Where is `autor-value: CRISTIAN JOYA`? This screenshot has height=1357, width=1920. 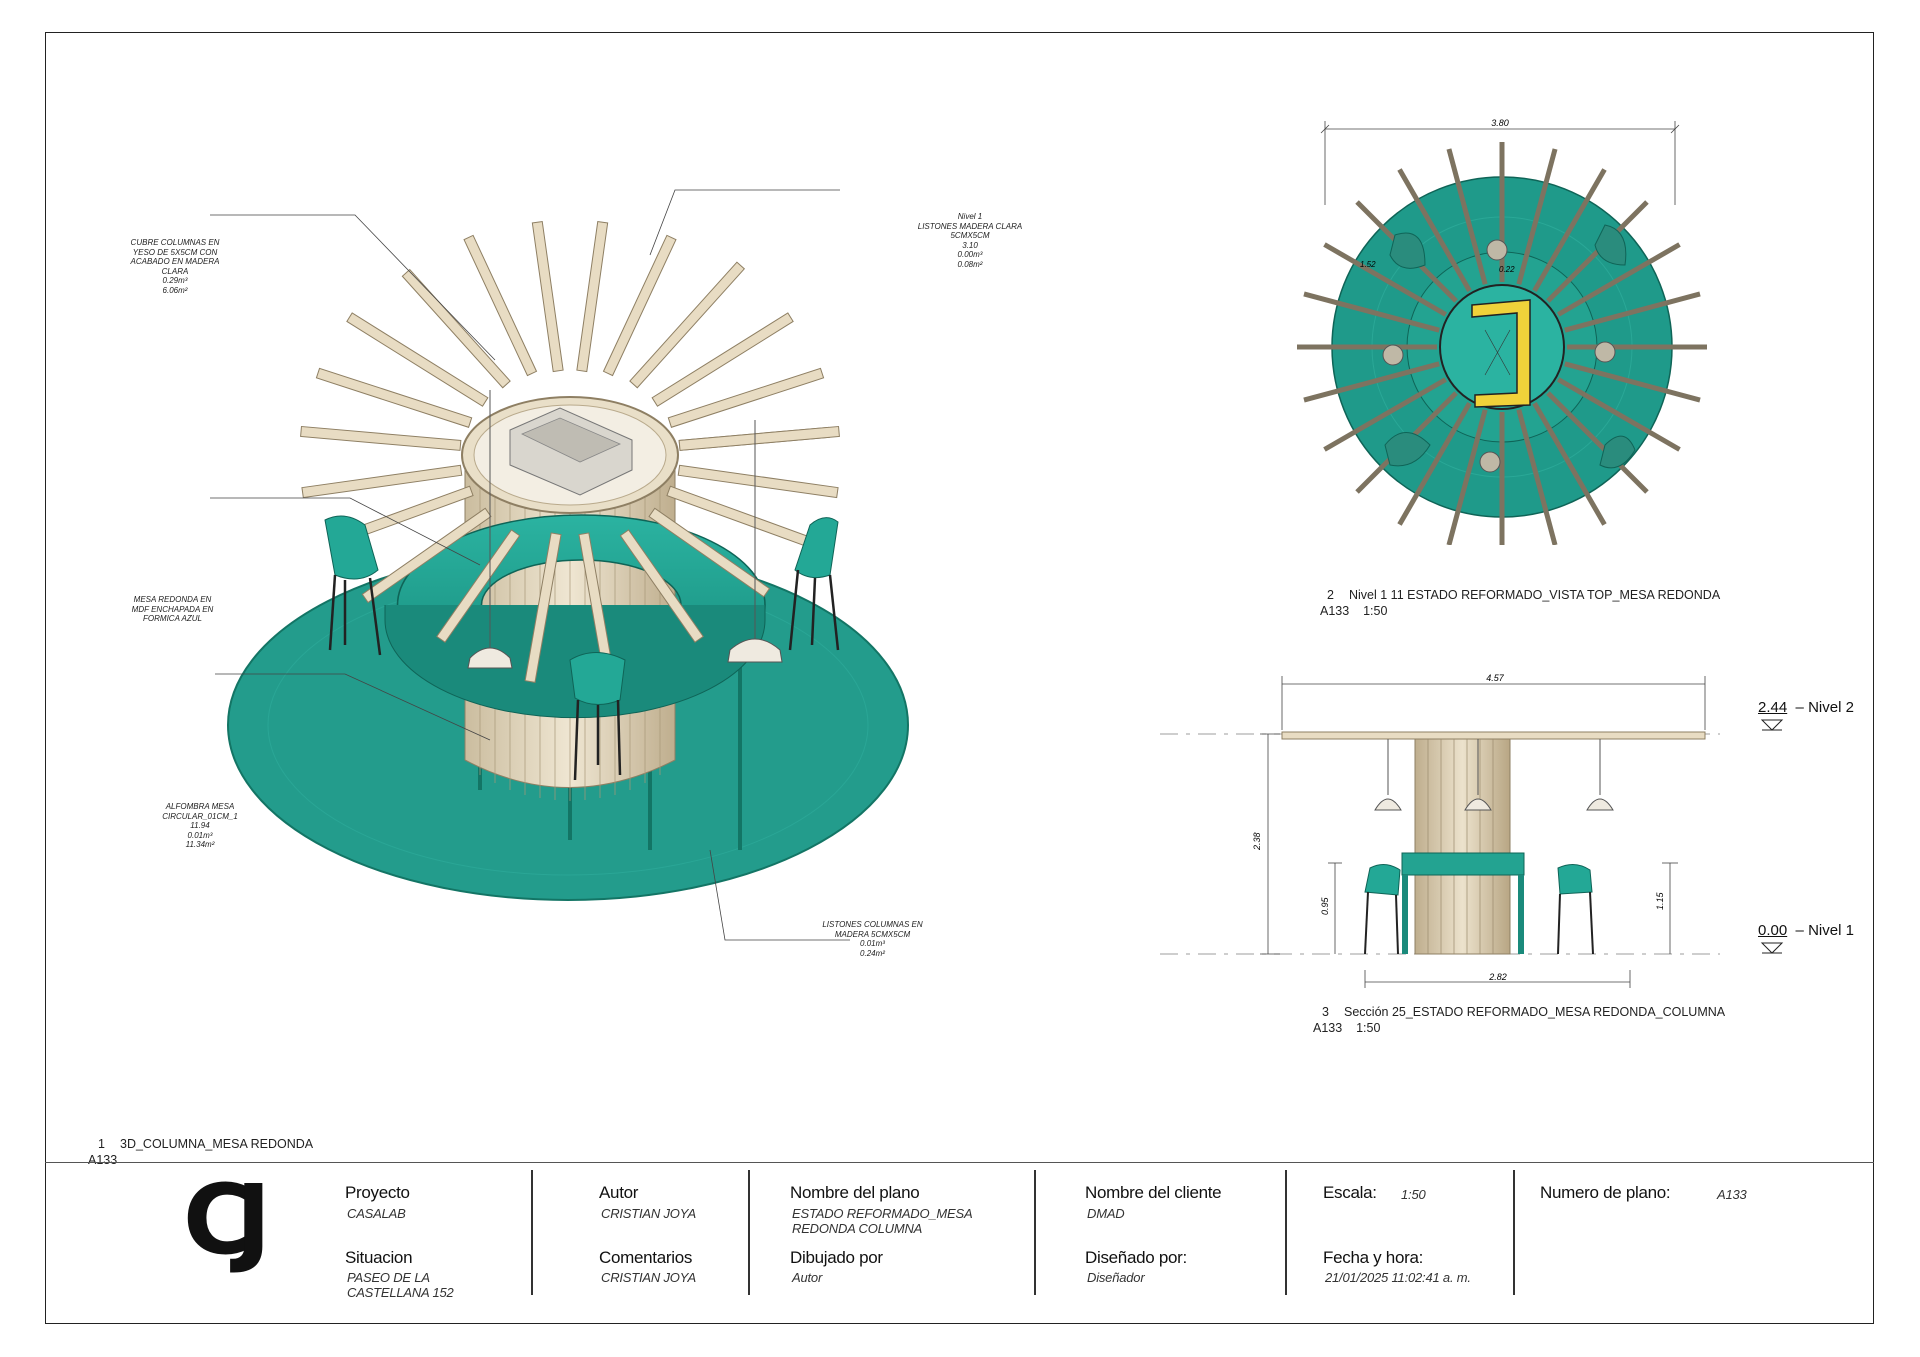
autor-value: CRISTIAN JOYA is located at coordinates (648, 1213).